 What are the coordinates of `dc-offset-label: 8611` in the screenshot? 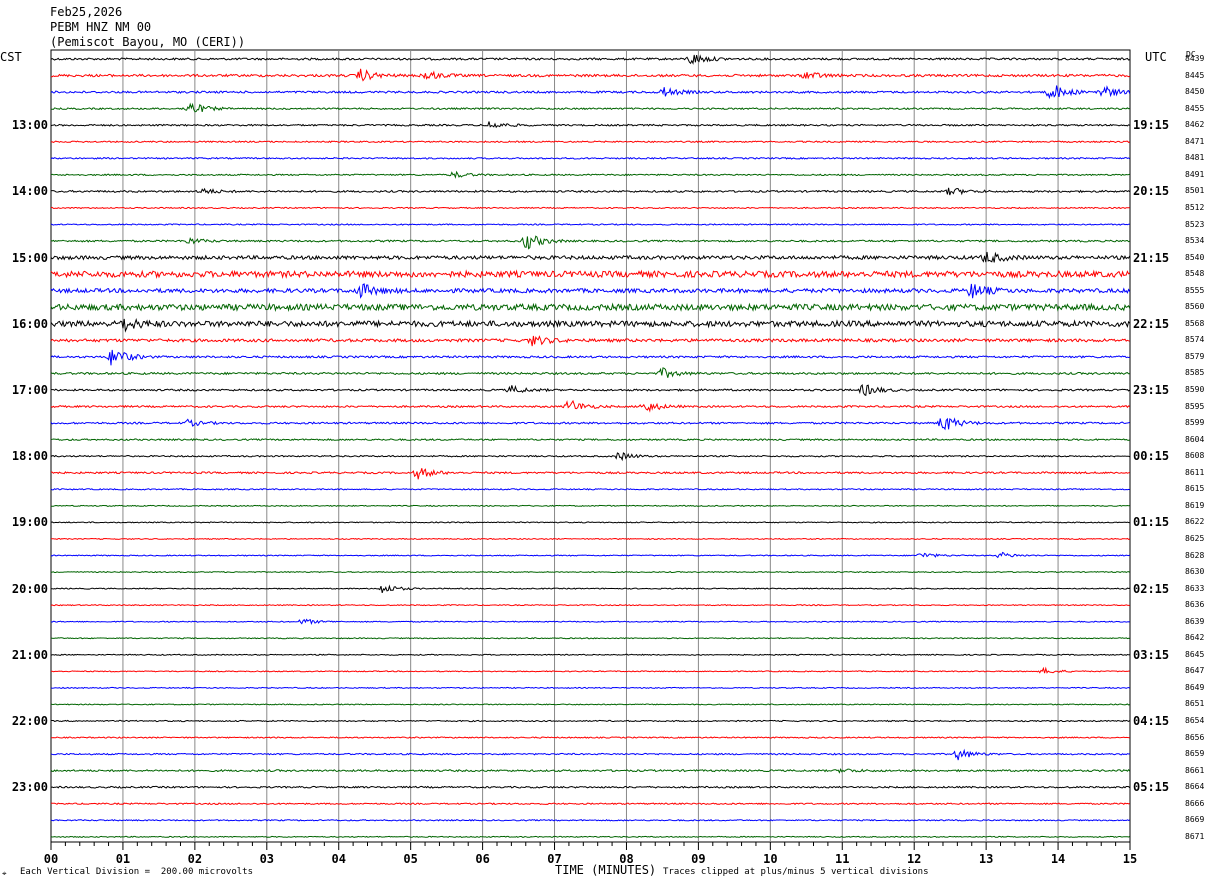 It's located at (1195, 472).